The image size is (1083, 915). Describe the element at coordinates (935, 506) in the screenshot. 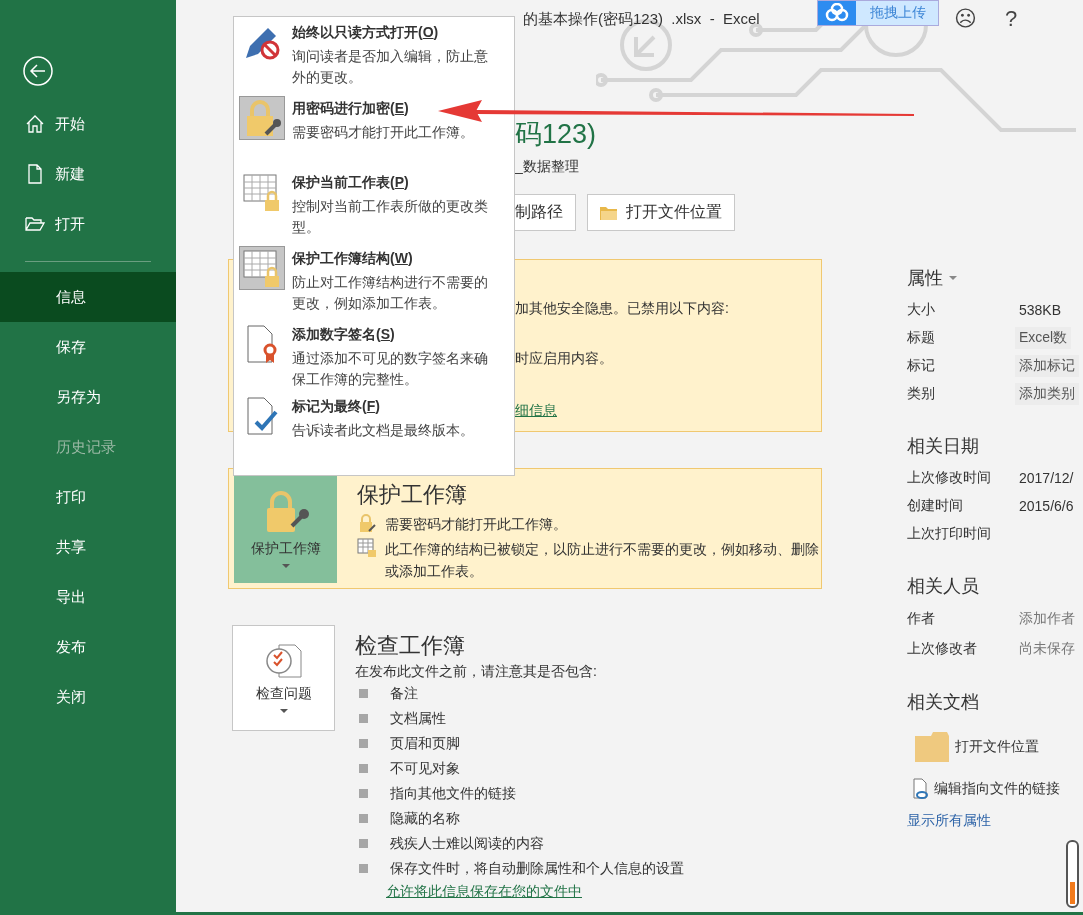

I see `property-label: 创建时间` at that location.